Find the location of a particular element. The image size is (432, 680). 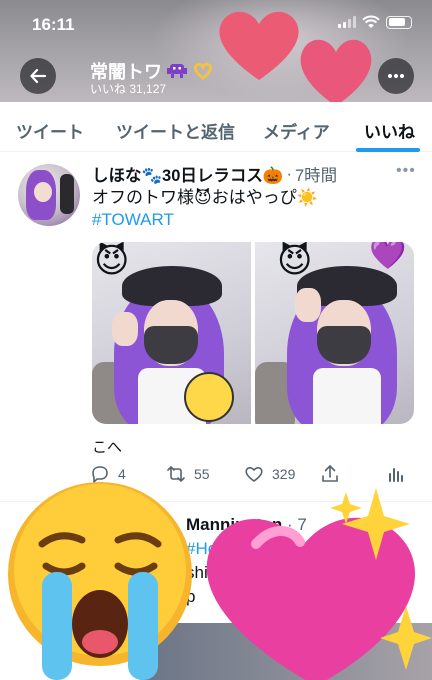

heart-outline-icon is located at coordinates (254, 474).